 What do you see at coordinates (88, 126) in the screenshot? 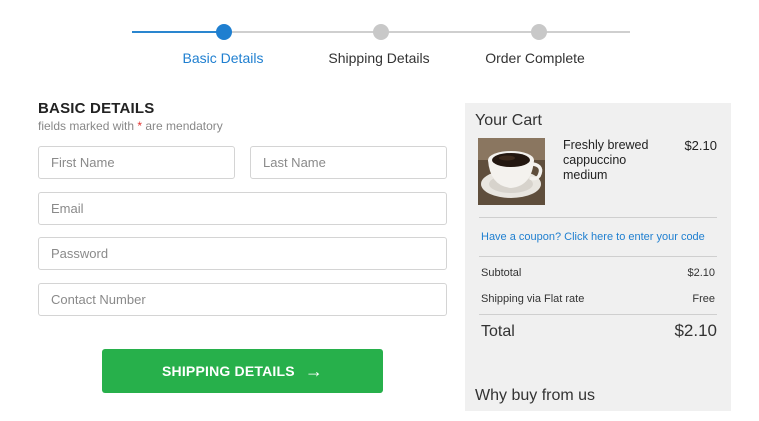
I see `subtitle-text-before: fields marked with` at bounding box center [88, 126].